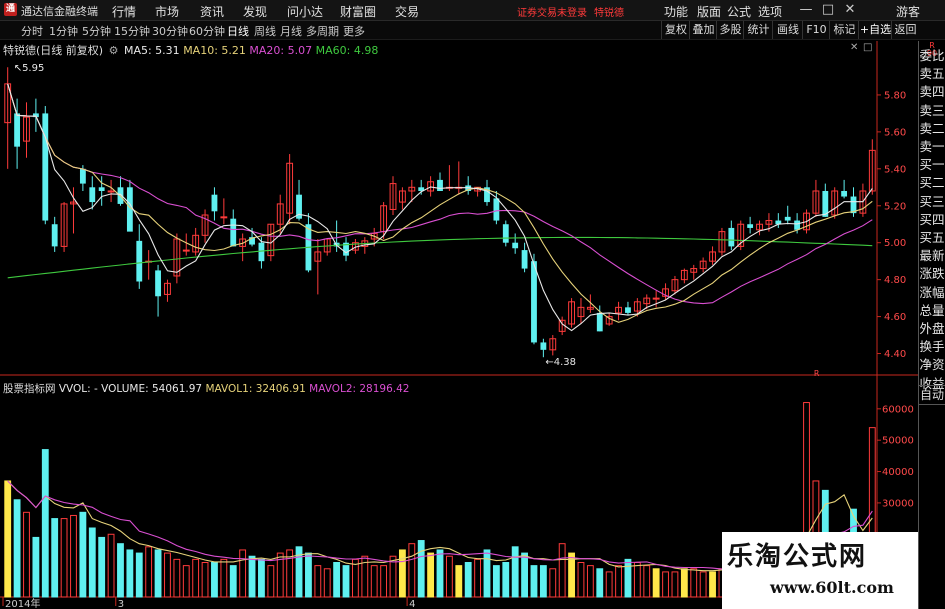 Image resolution: width=945 pixels, height=609 pixels. Describe the element at coordinates (932, 309) in the screenshot. I see `sidebar-item-14: 总量` at that location.